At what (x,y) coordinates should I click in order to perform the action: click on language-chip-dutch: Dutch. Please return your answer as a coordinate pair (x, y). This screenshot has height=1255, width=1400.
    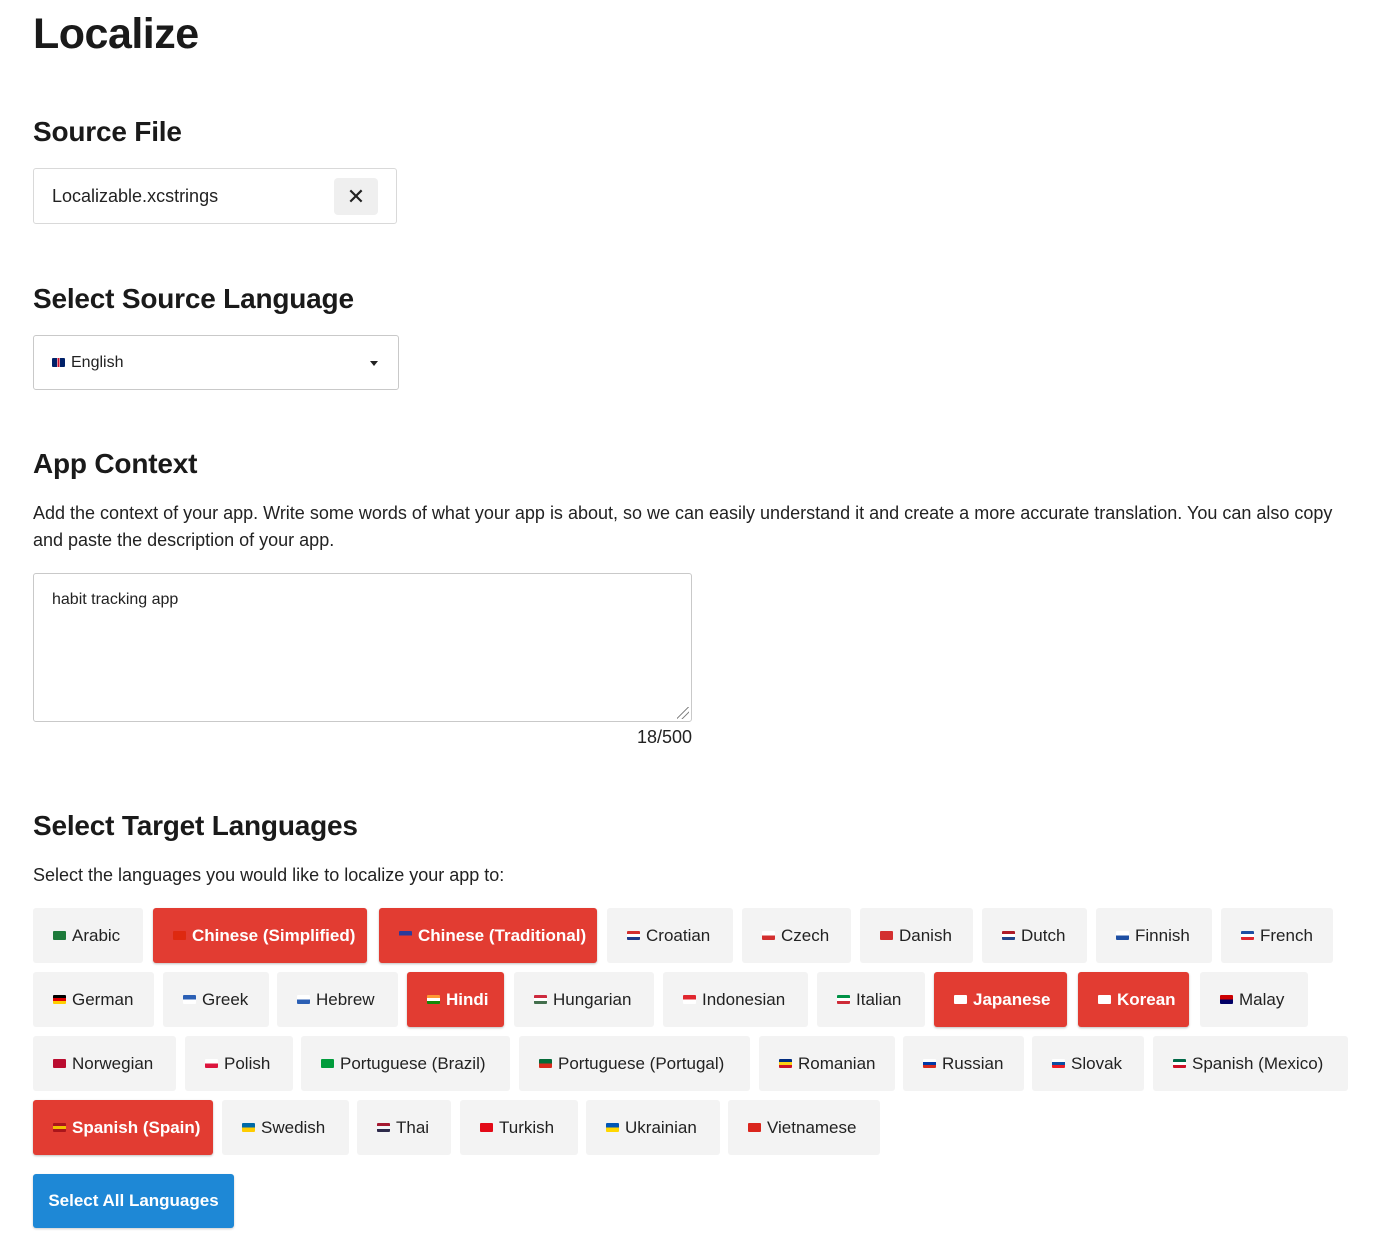
    Looking at the image, I should click on (1034, 935).